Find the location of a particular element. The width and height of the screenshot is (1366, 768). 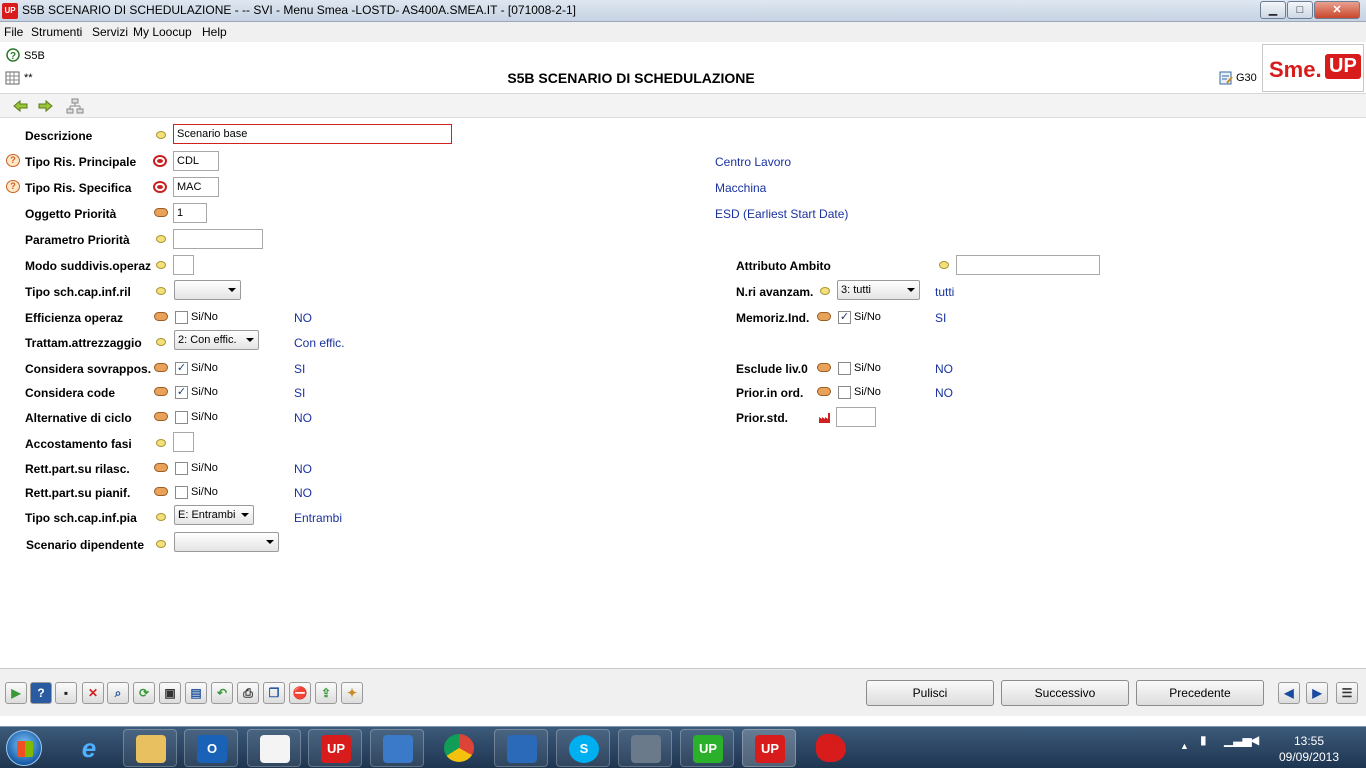

taskbar-chrome is located at coordinates (459, 748).